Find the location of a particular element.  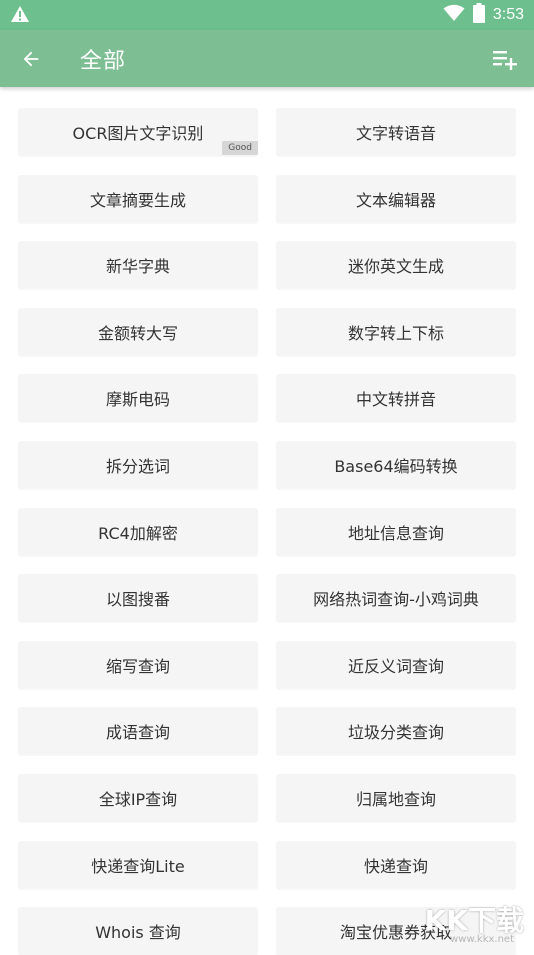

tool-label: 网络热词查询-小鸡词典 is located at coordinates (396, 600).